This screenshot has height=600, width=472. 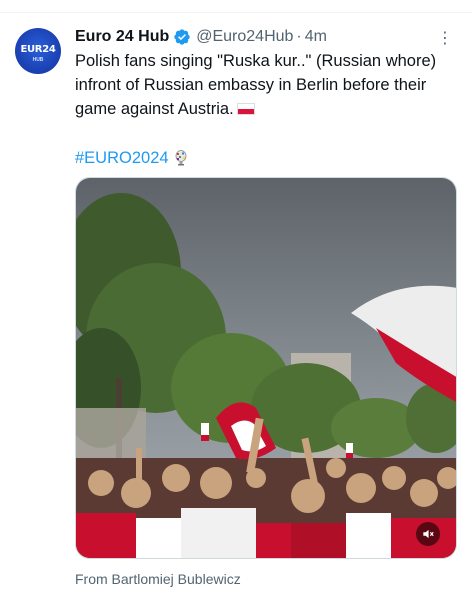 I want to click on hashtag-link: #EURO2024, so click(x=122, y=158).